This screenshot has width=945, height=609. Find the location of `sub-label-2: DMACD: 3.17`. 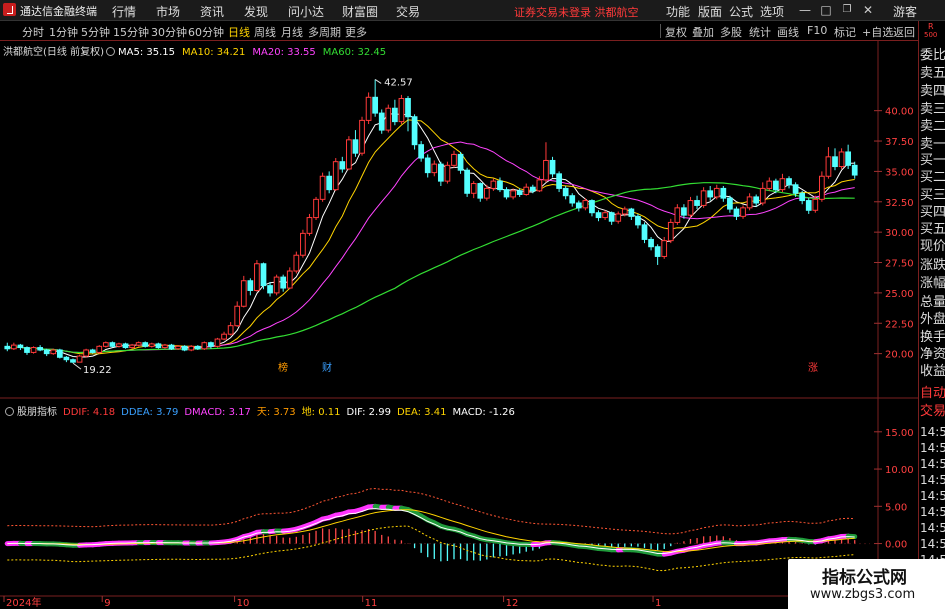

sub-label-2: DMACD: 3.17 is located at coordinates (217, 412).